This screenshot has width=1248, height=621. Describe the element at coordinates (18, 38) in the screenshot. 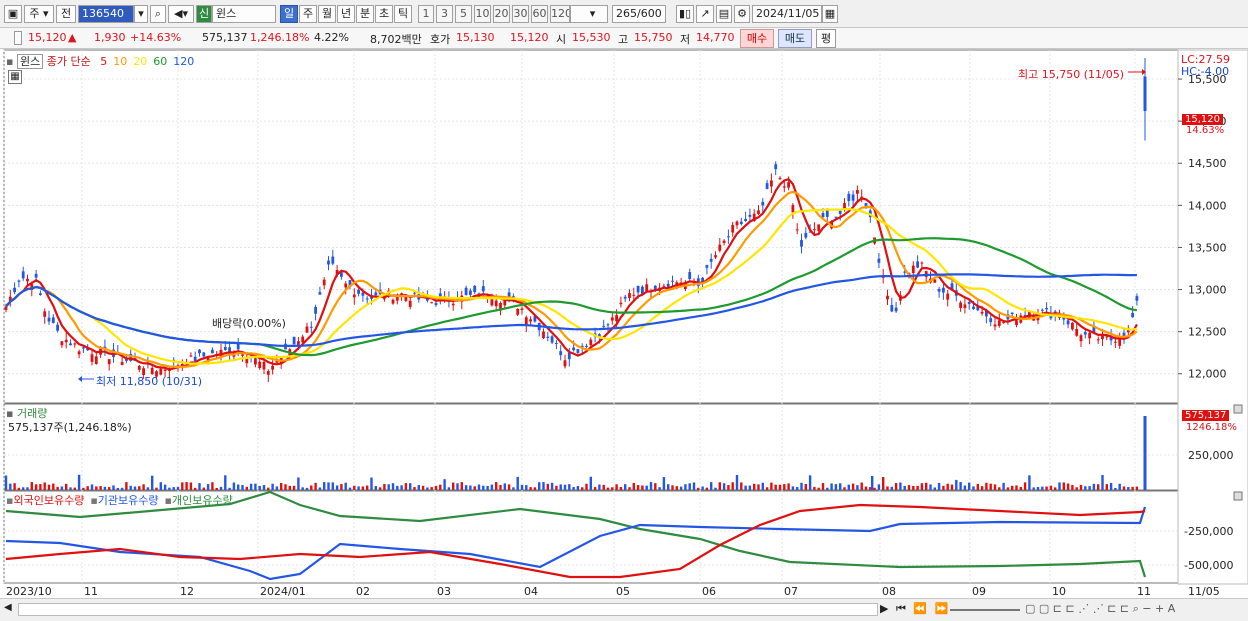

I see `quote-checkbox` at that location.